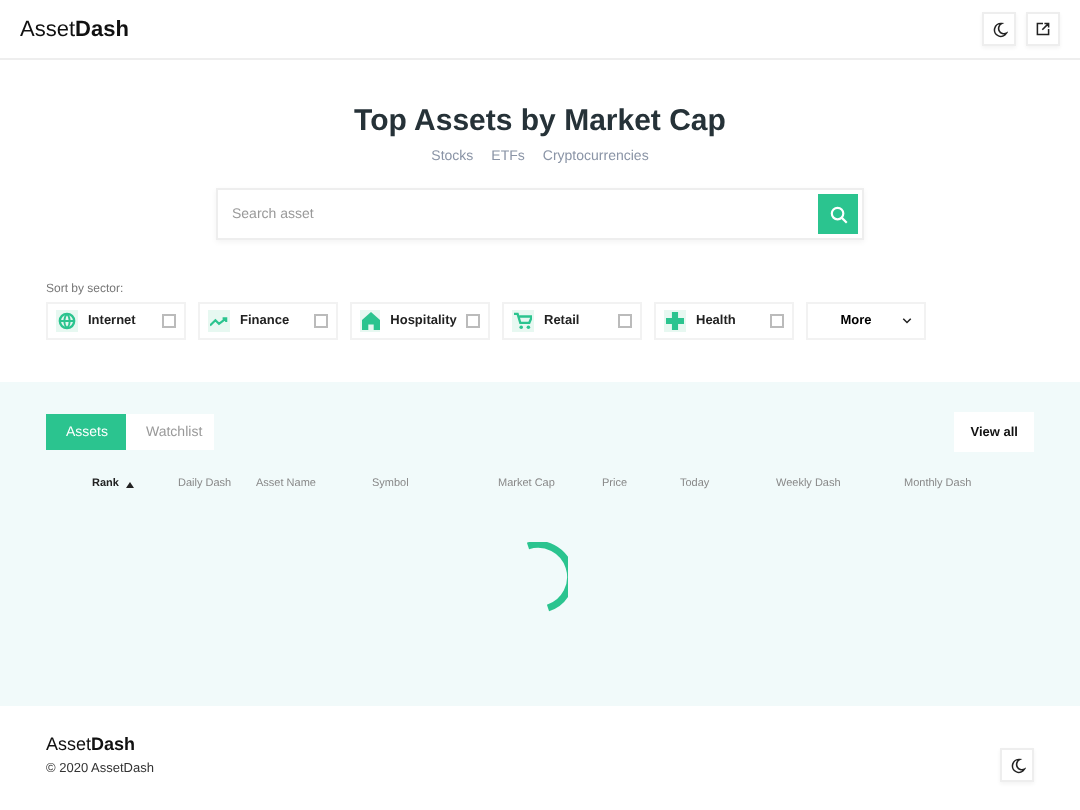  What do you see at coordinates (523, 321) in the screenshot?
I see `cart-icon` at bounding box center [523, 321].